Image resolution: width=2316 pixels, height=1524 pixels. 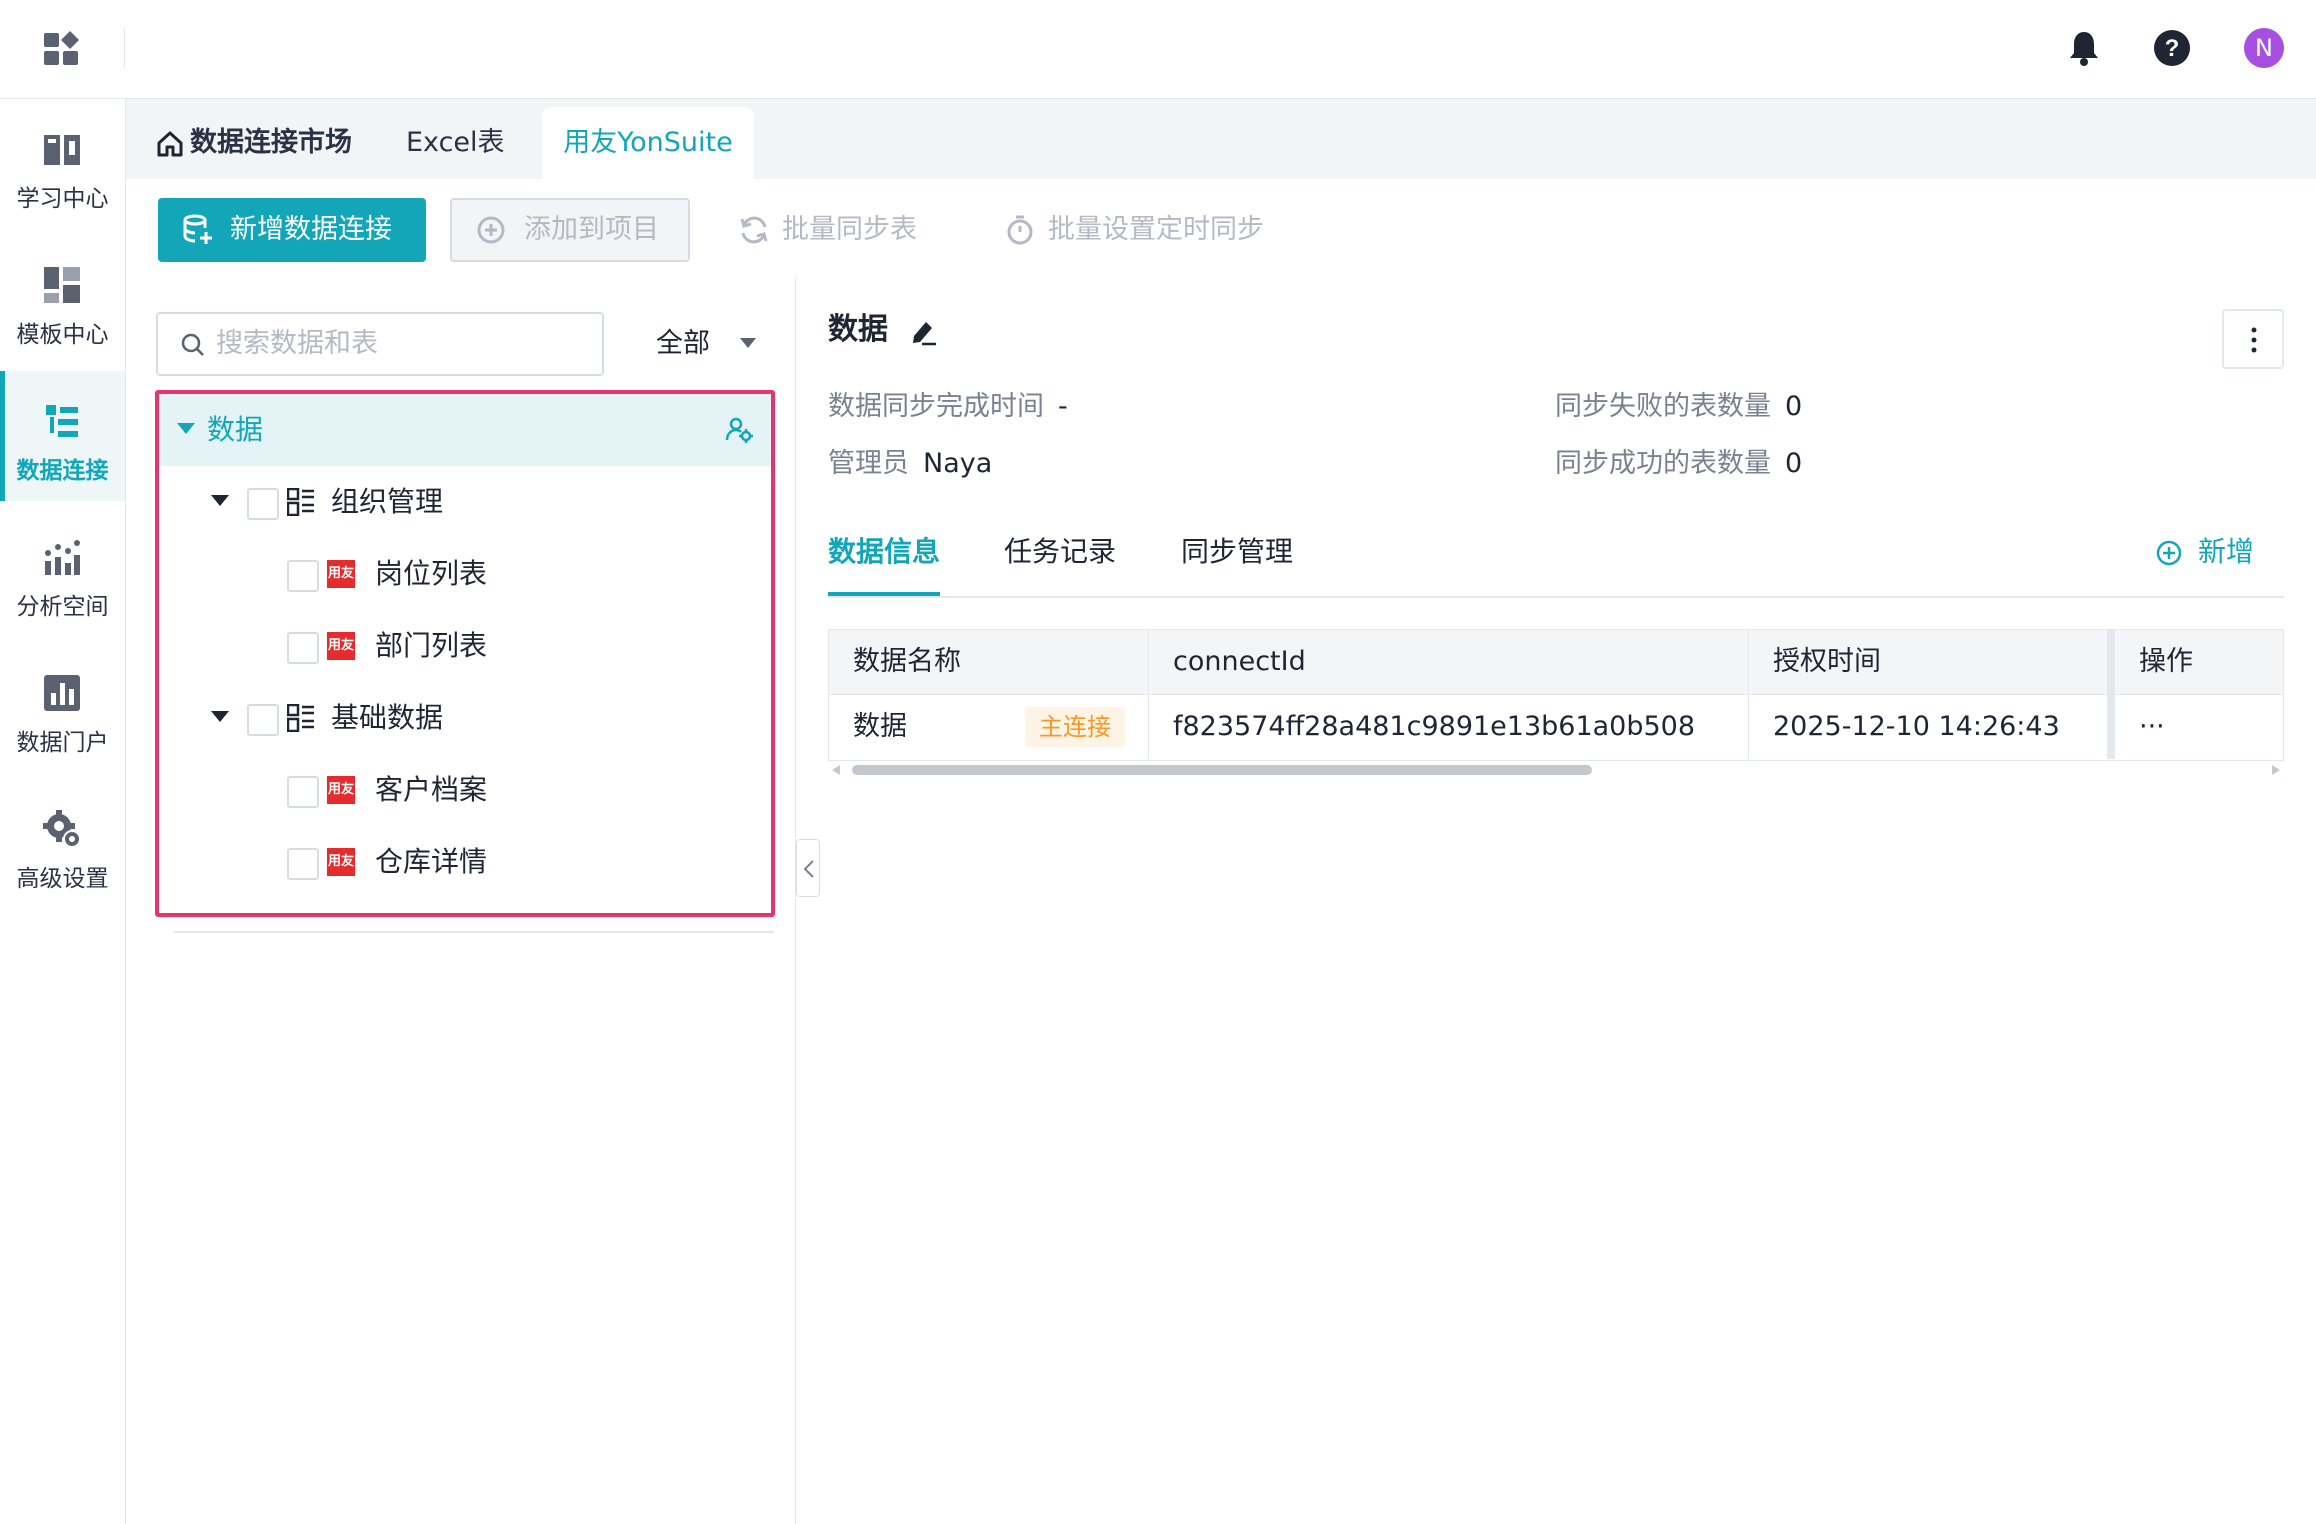 I want to click on search-icon, so click(x=192, y=344).